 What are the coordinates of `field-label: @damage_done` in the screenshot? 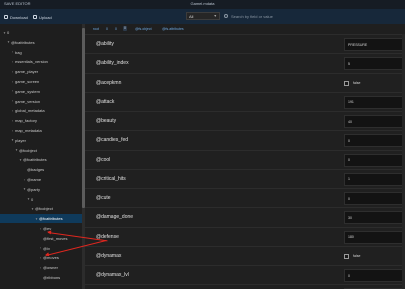 It's located at (115, 217).